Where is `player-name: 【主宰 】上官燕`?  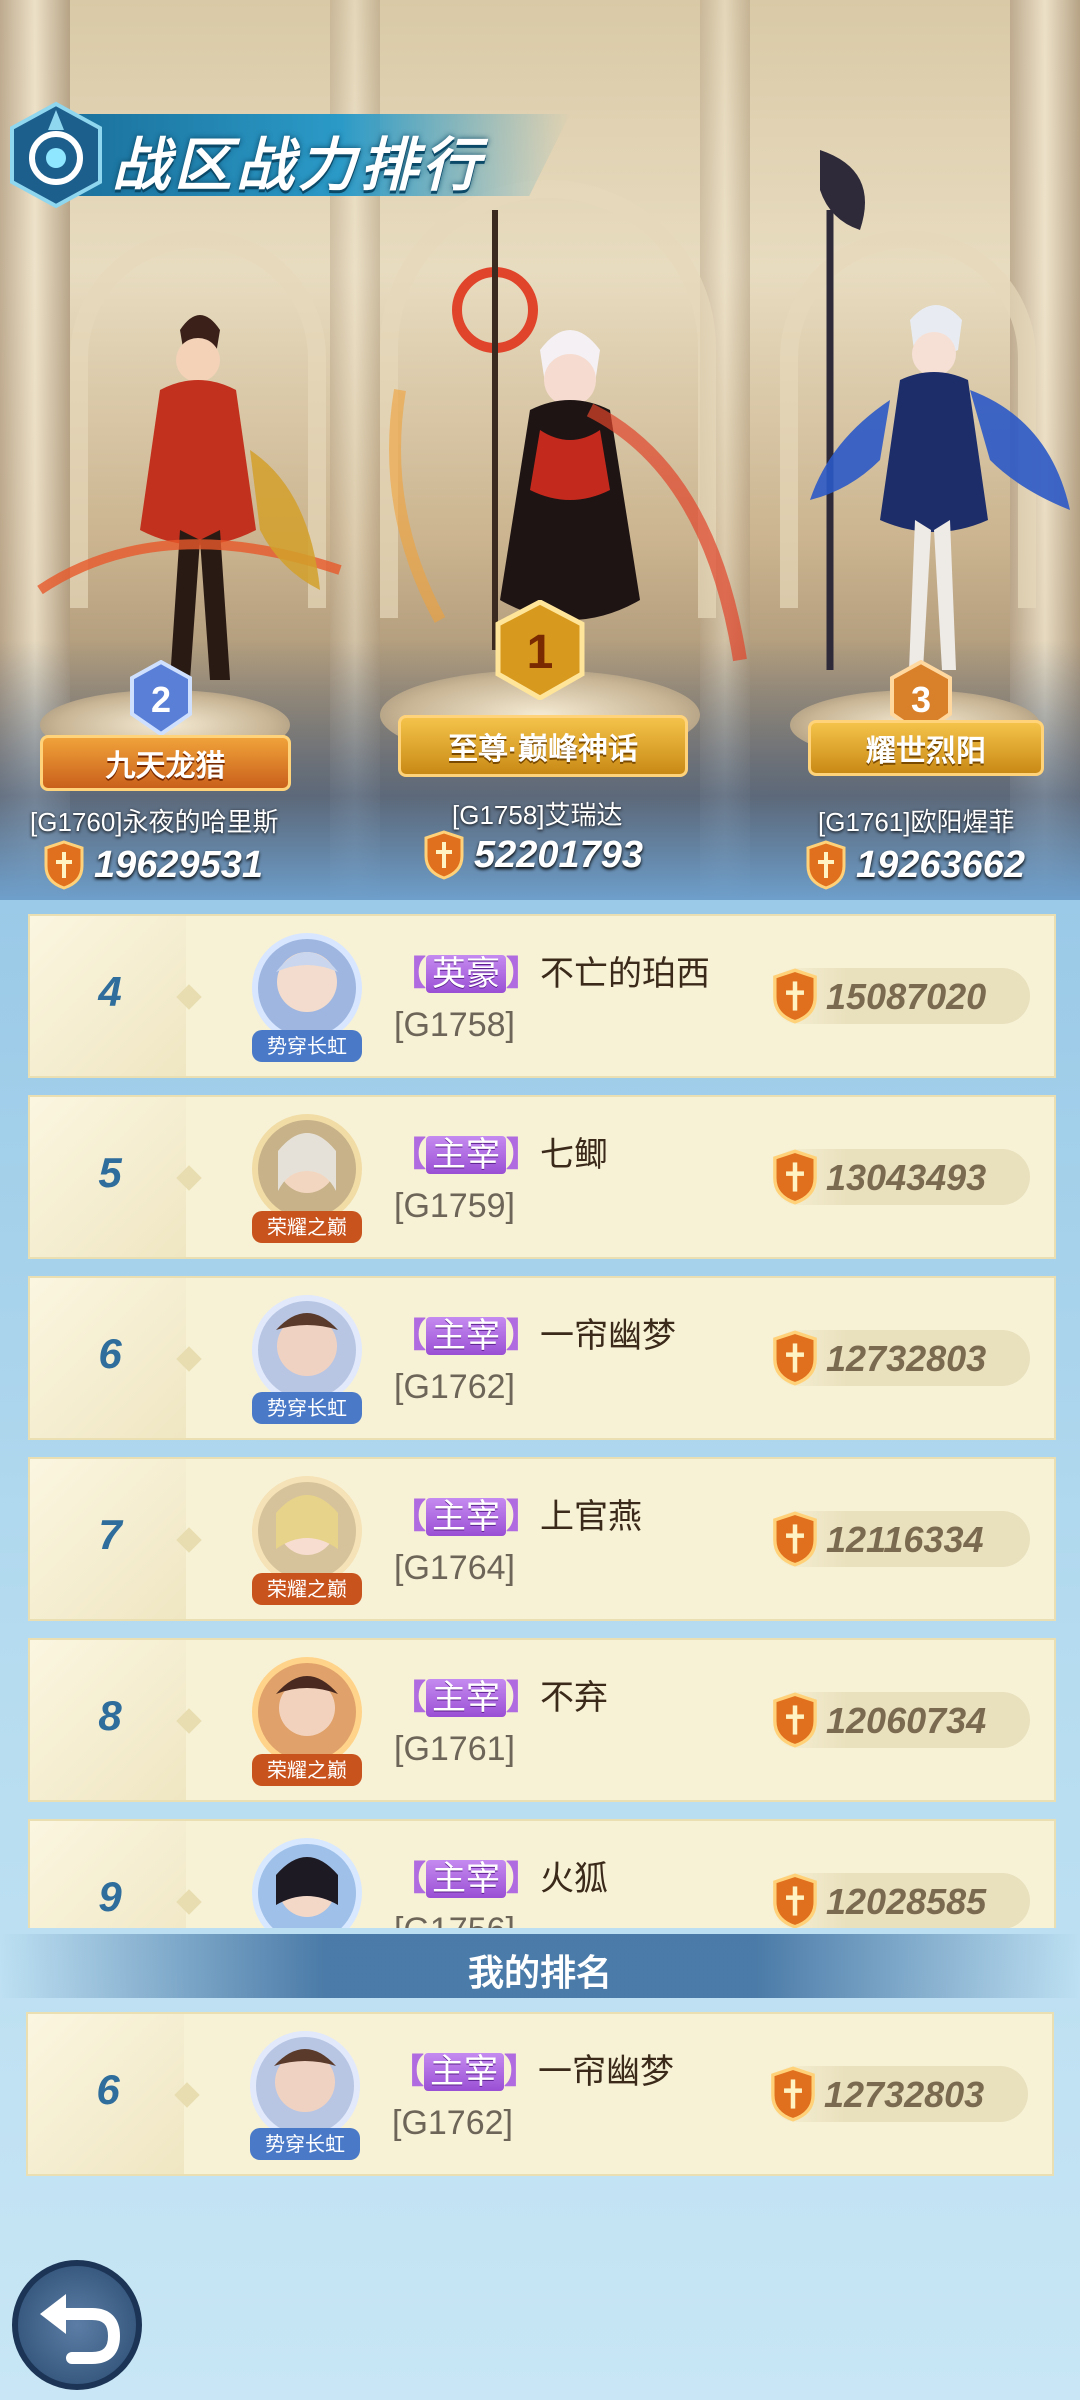
player-name: 【主宰 】上官燕 is located at coordinates (517, 1517).